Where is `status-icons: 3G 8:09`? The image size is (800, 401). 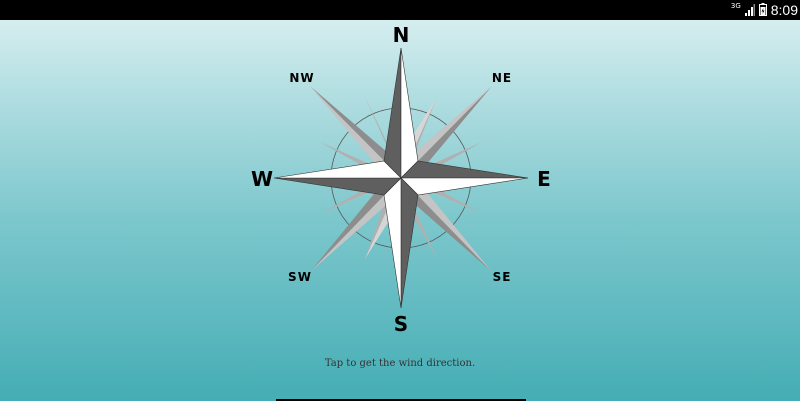
status-icons: 3G 8:09 is located at coordinates (764, 10).